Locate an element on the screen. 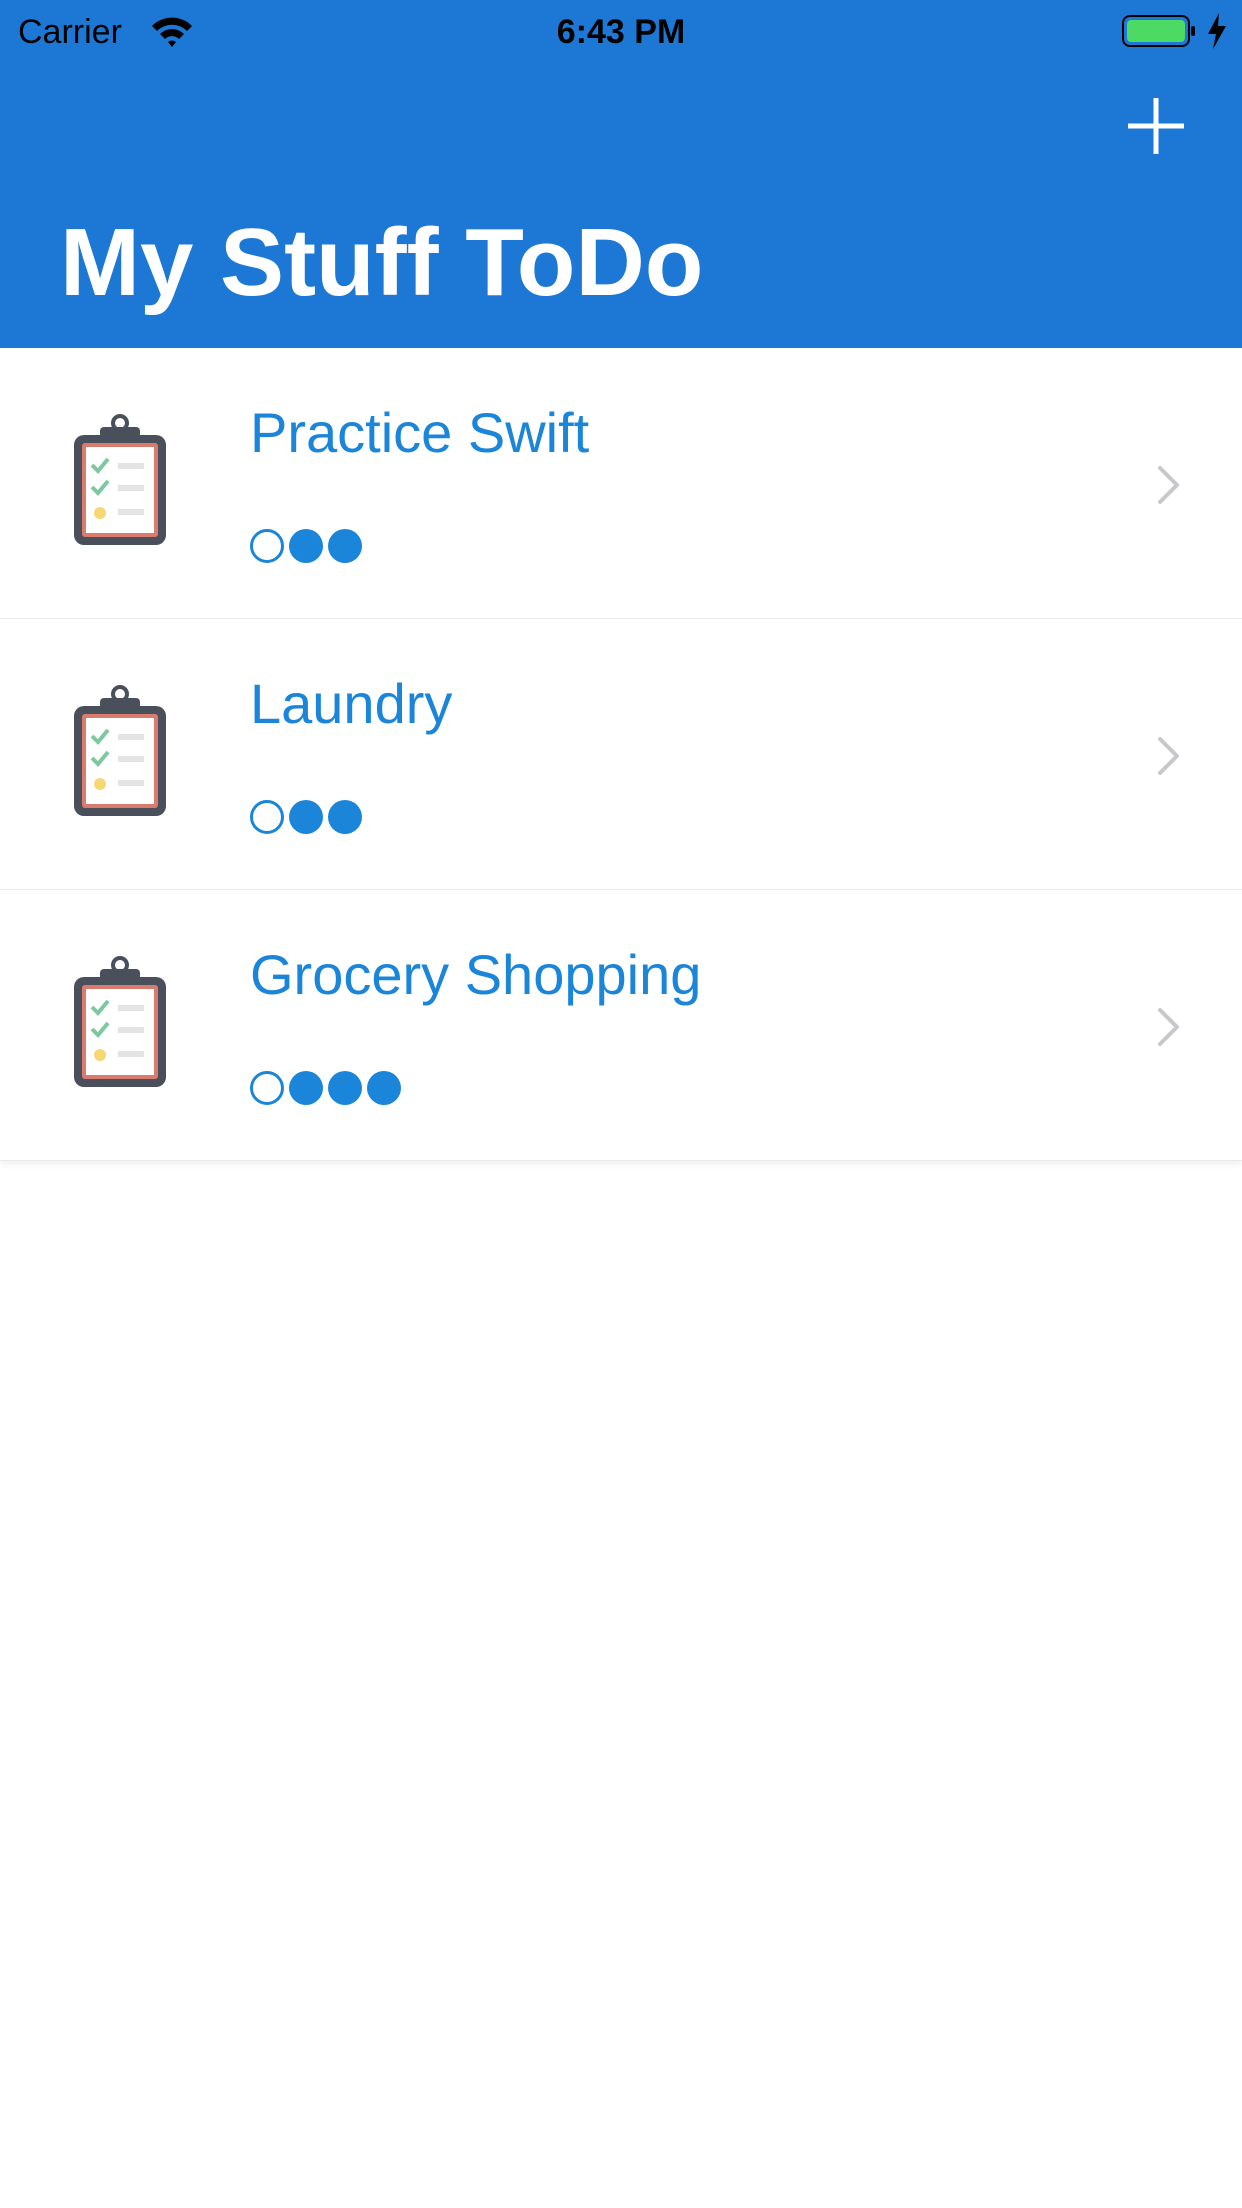 Image resolution: width=1242 pixels, height=2208 pixels. list-item: Laundry is located at coordinates (621, 754).